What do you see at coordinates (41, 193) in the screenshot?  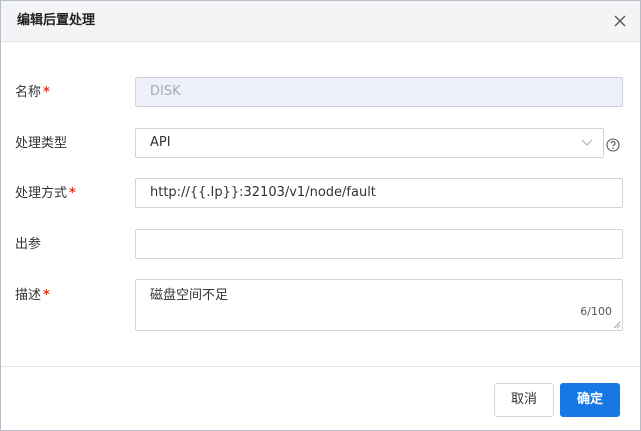 I see `method-label-text: 处理方式` at bounding box center [41, 193].